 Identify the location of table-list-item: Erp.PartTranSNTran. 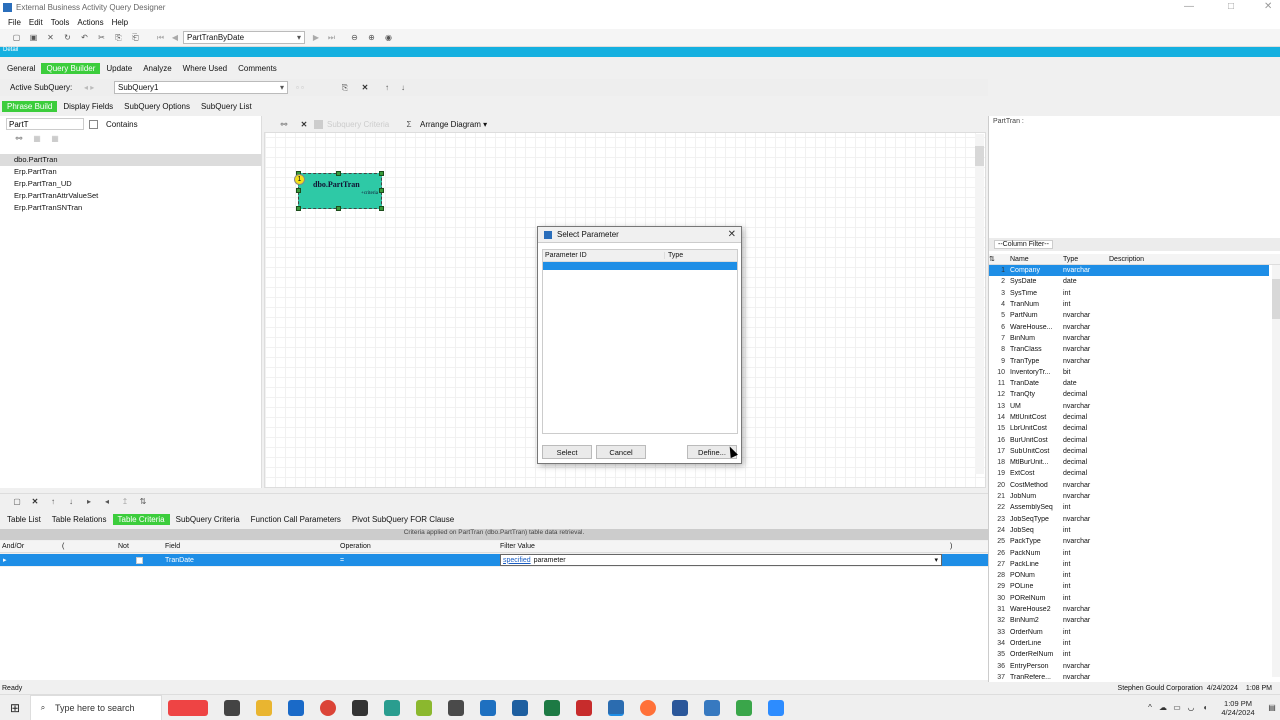
(130, 208).